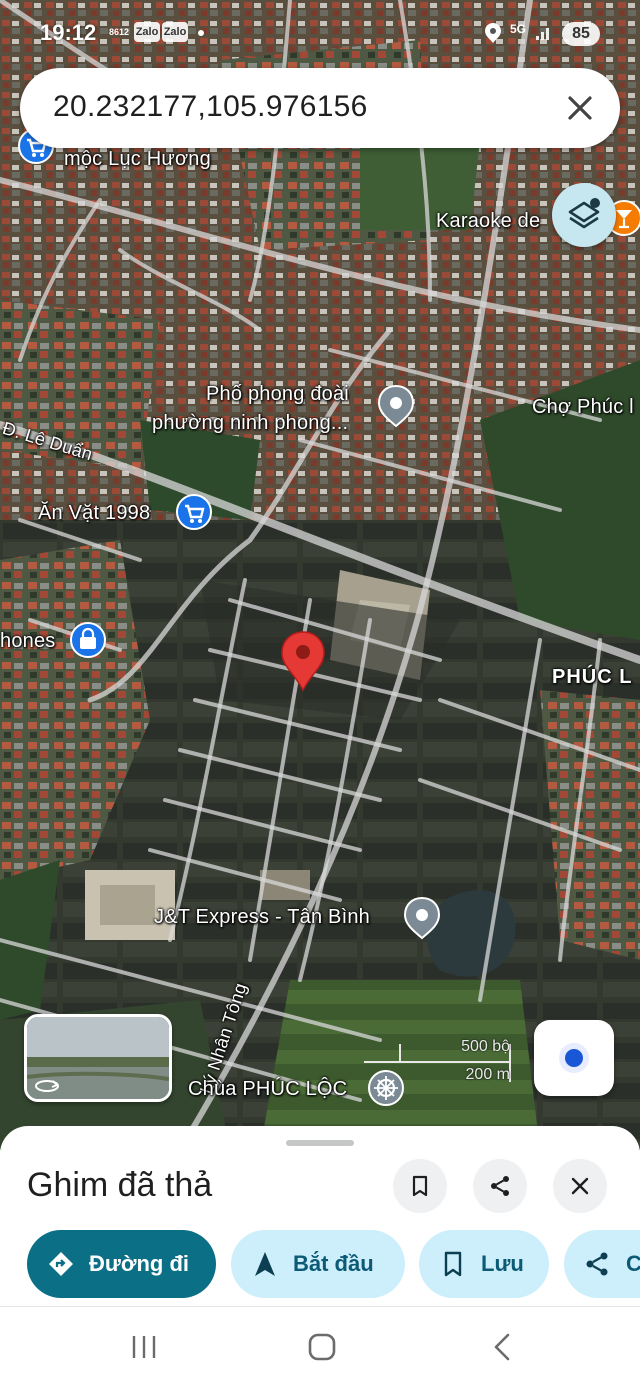  I want to click on layers-icon, so click(584, 213).